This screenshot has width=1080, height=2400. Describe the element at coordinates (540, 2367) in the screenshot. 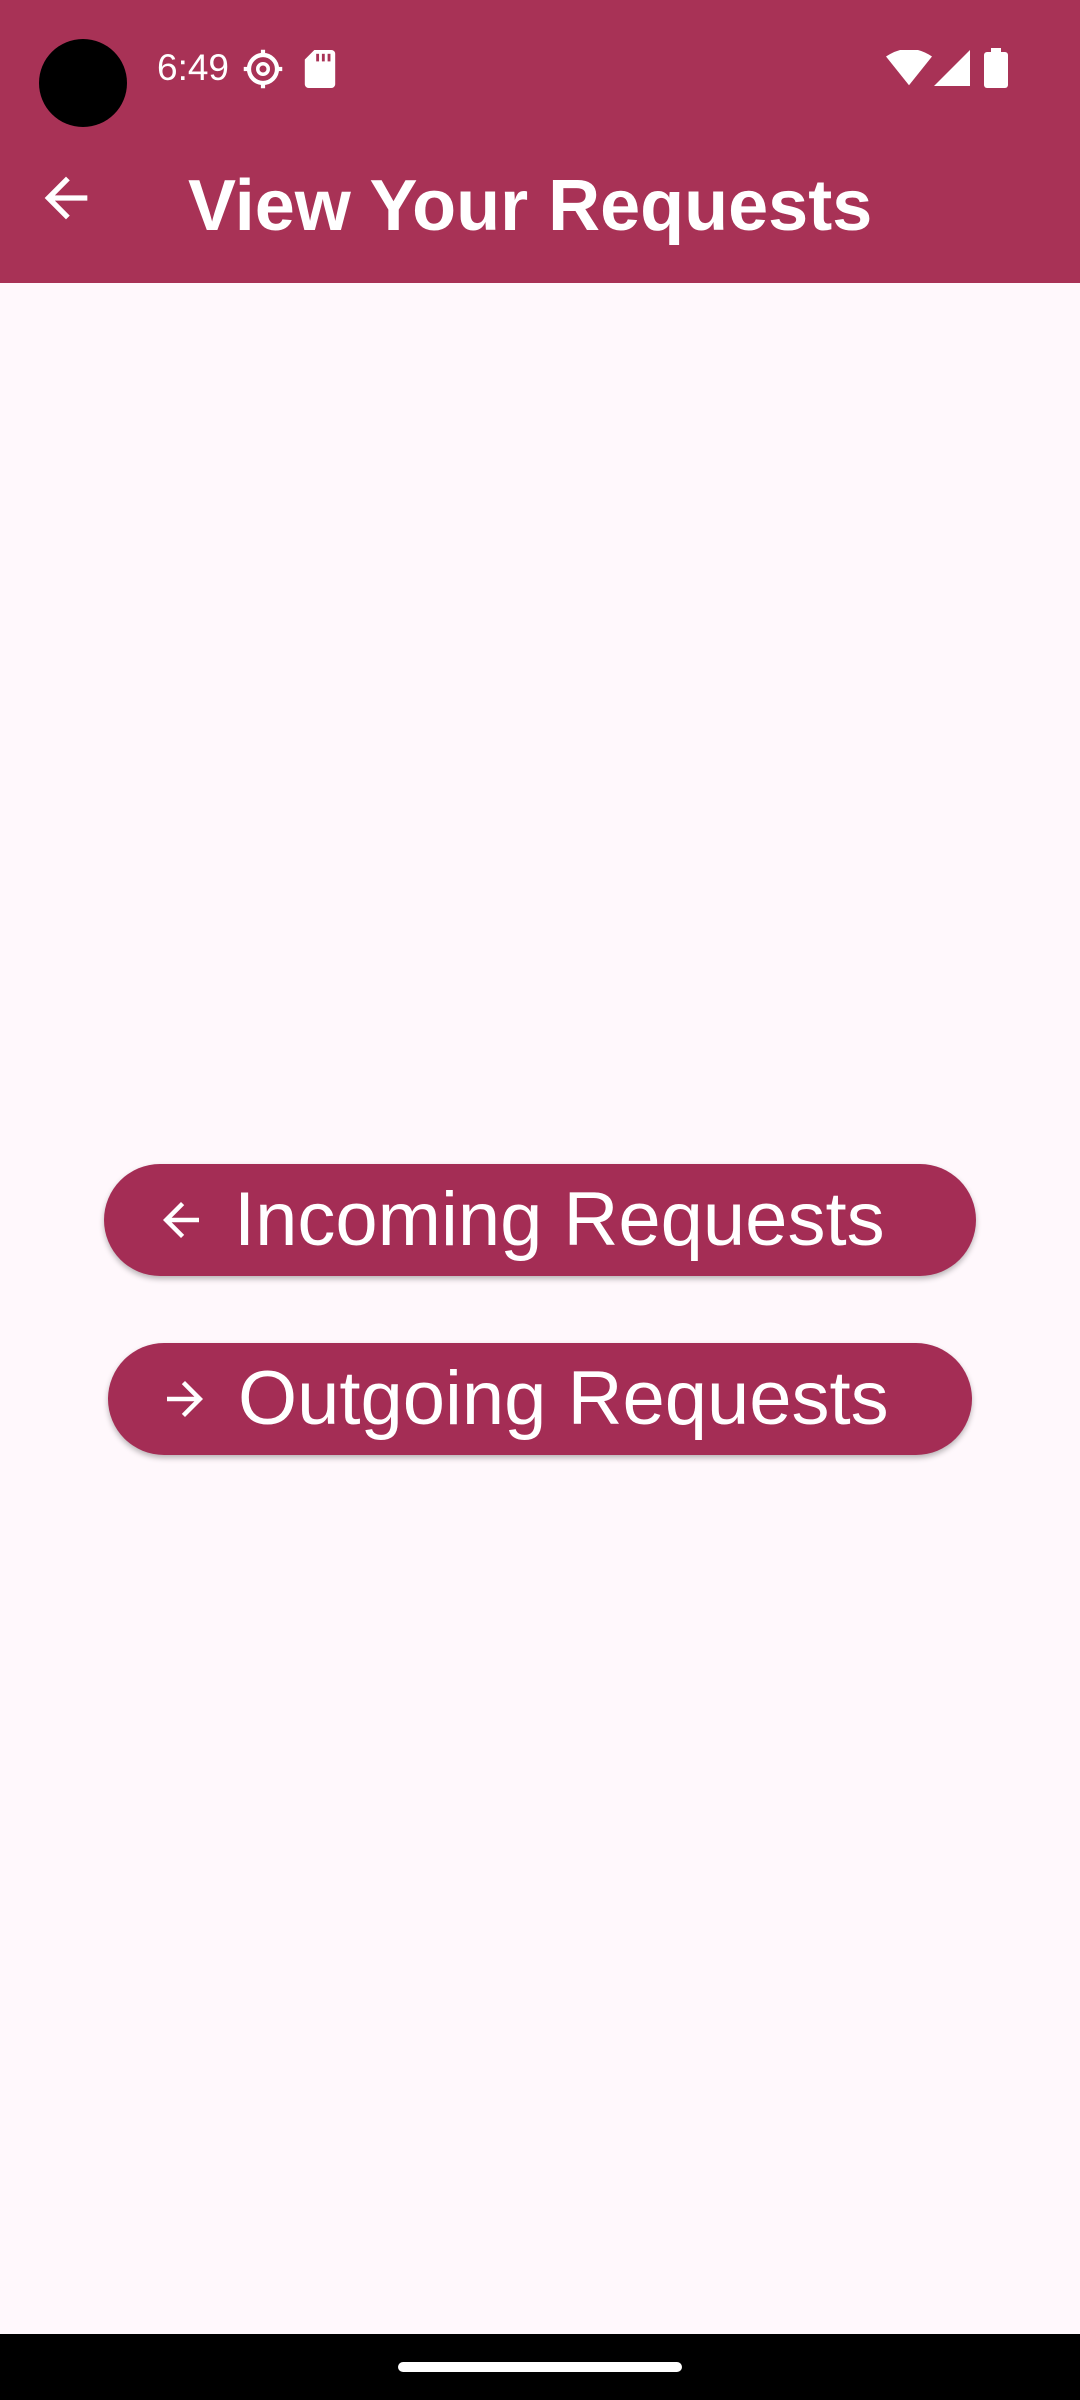

I see `home-gesture-handle` at that location.